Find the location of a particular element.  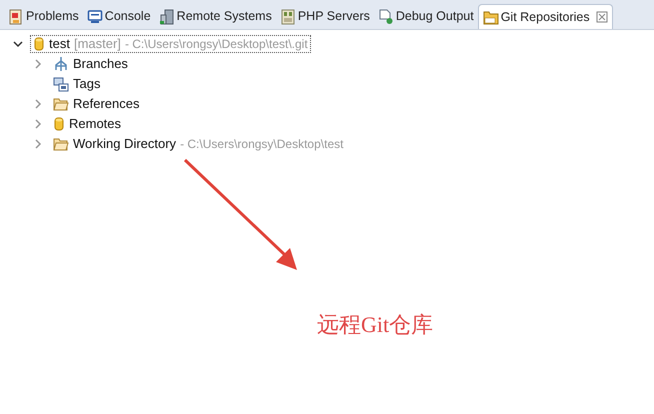

item-label: References is located at coordinates (106, 104).